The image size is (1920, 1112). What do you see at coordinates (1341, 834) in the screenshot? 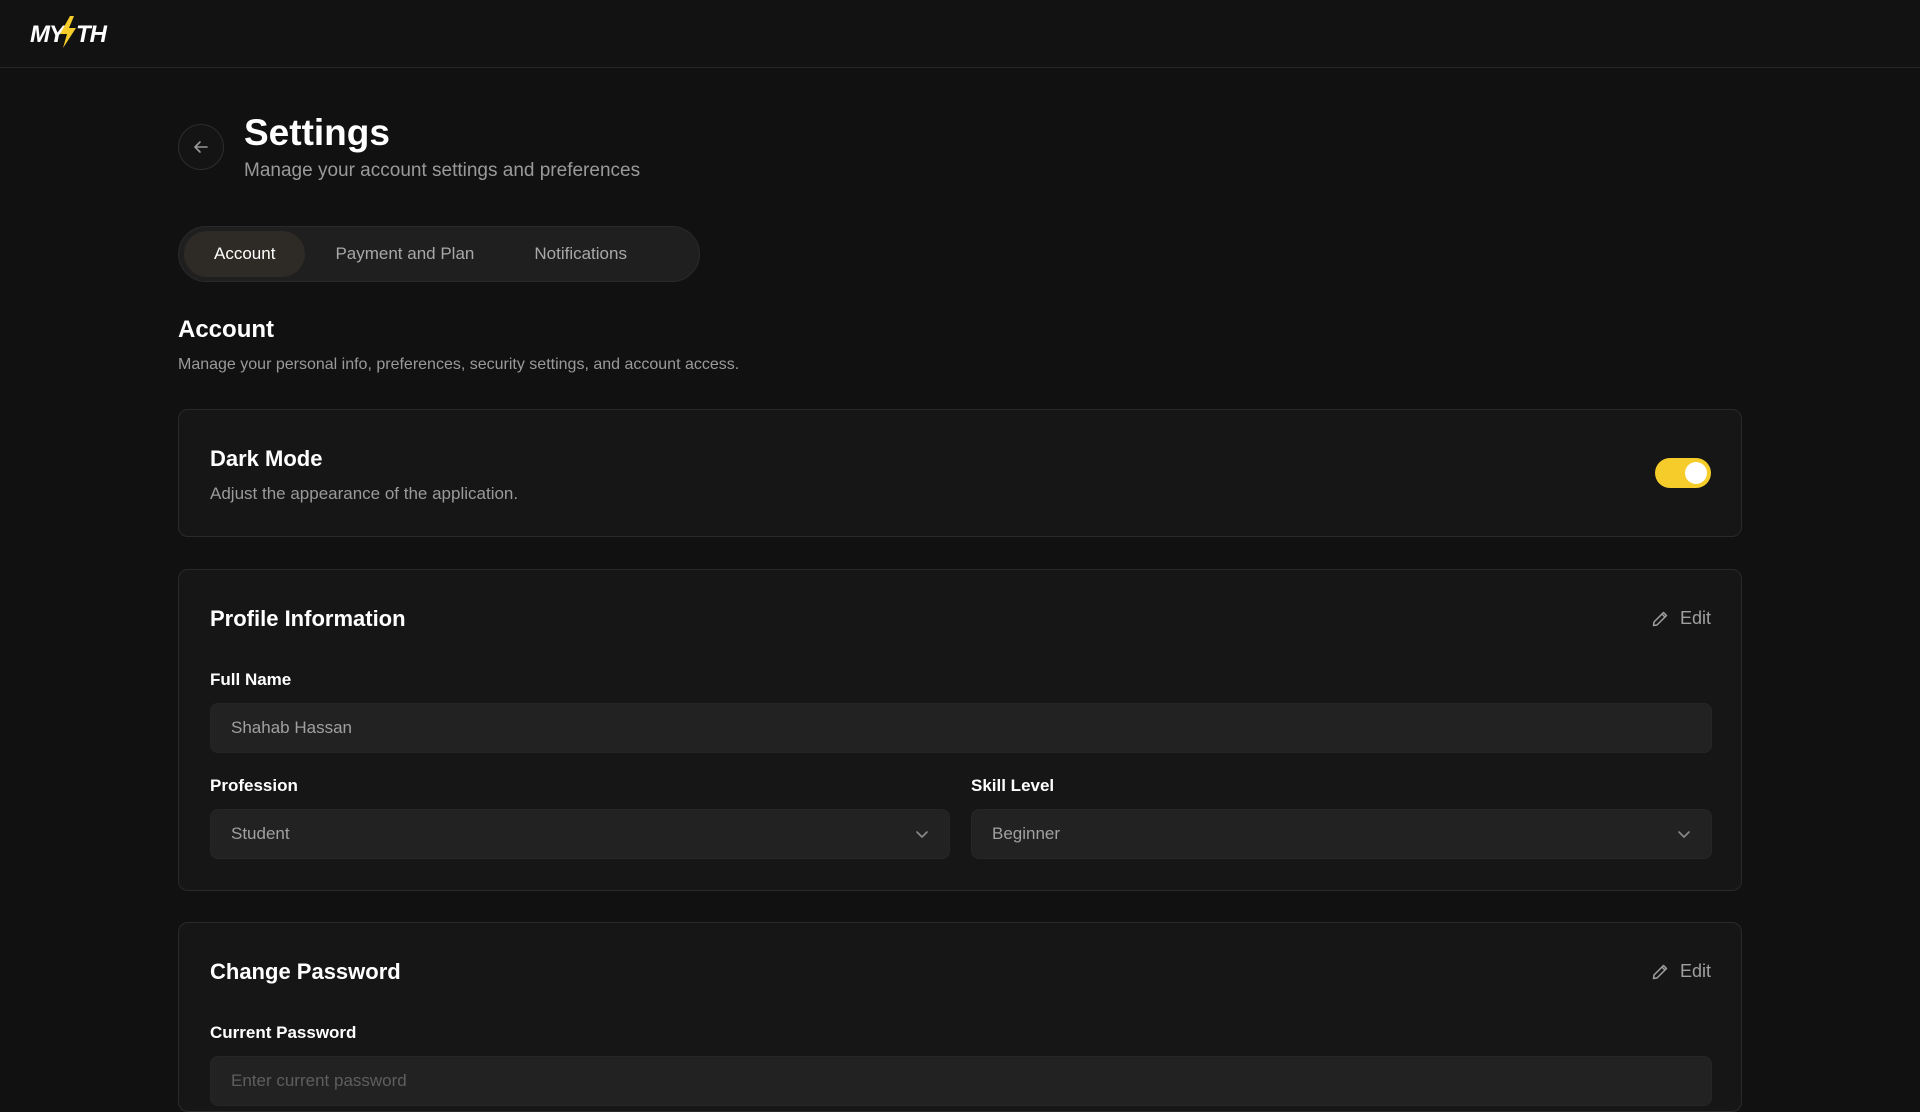
I see `skill-level-select: Beginner` at bounding box center [1341, 834].